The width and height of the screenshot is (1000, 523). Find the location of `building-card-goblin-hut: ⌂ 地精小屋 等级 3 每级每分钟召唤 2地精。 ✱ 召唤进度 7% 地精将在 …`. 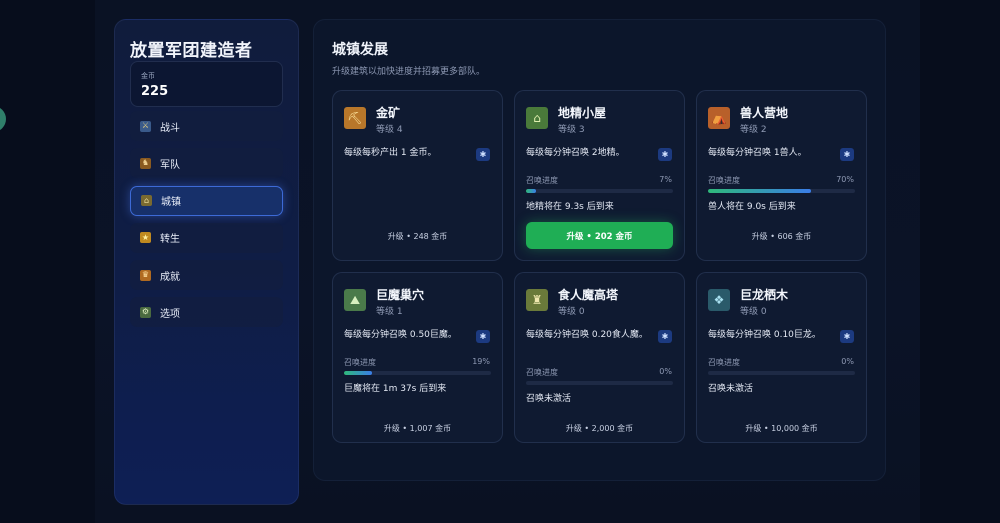

building-card-goblin-hut: ⌂ 地精小屋 等级 3 每级每分钟召唤 2地精。 ✱ 召唤进度 7% 地精将在 … is located at coordinates (599, 175).